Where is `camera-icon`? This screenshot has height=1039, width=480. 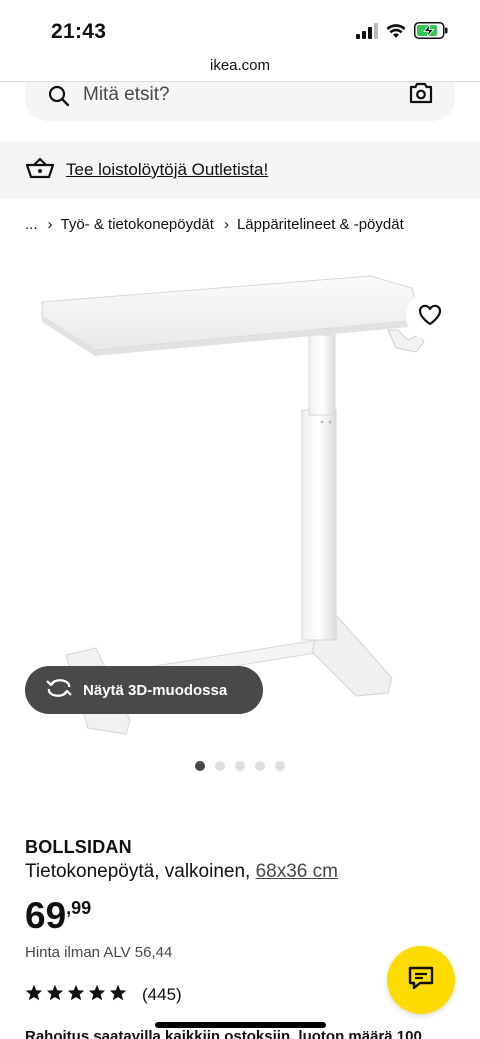
camera-icon is located at coordinates (421, 95).